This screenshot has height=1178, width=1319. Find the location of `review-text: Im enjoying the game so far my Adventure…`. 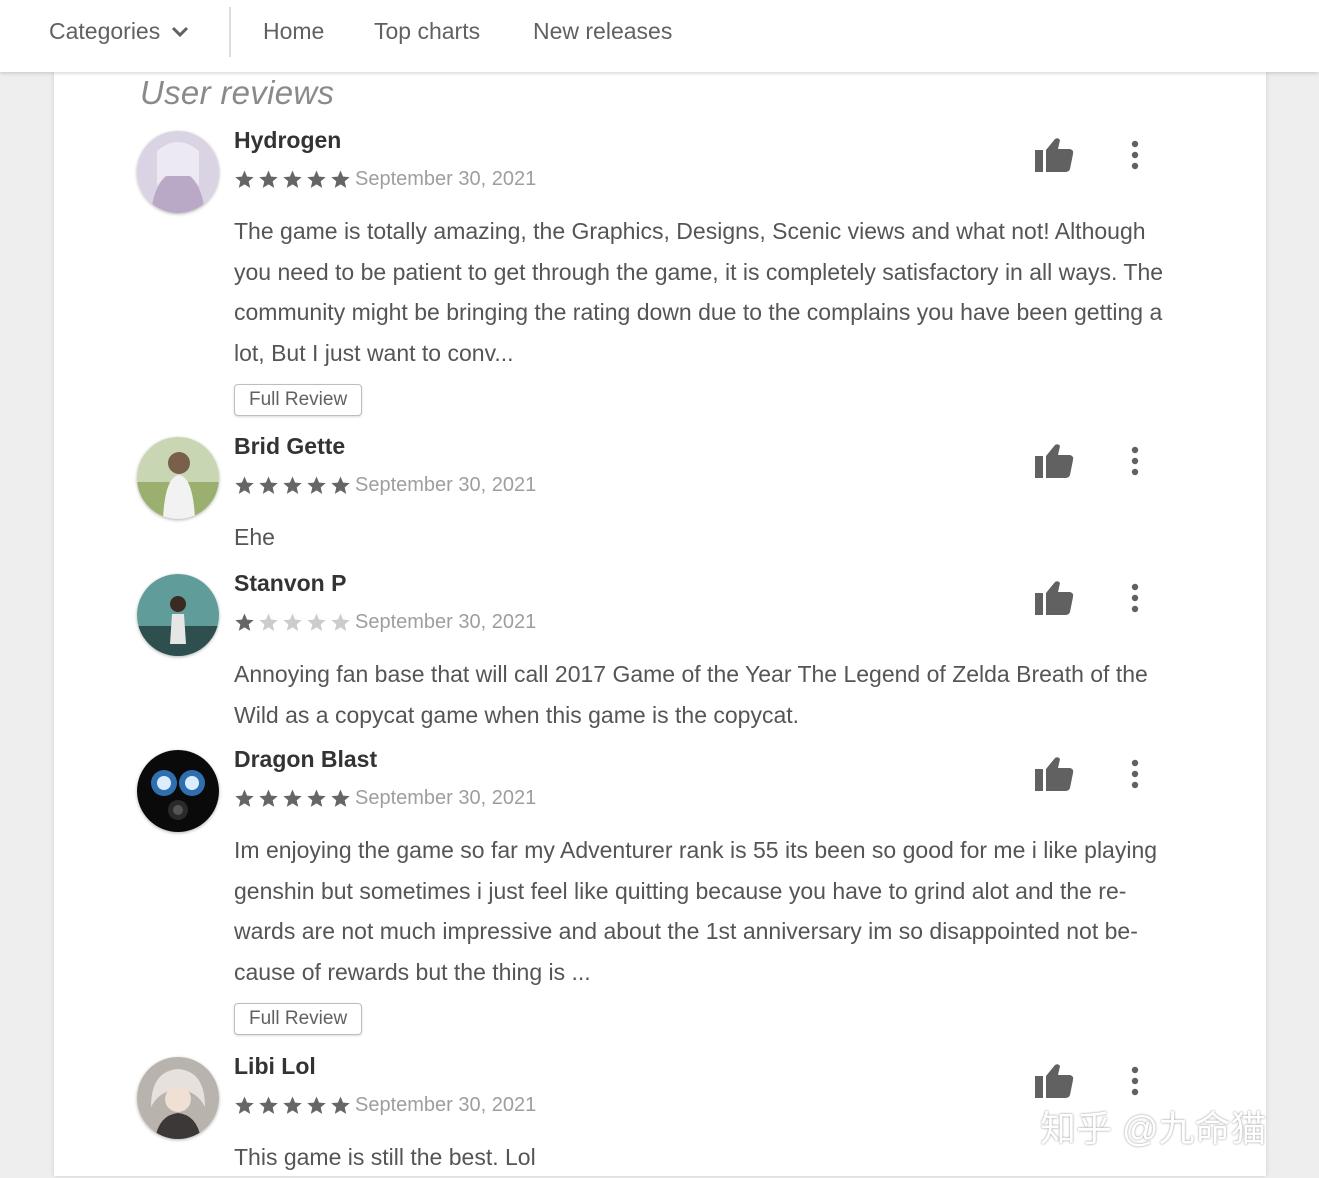

review-text: Im enjoying the game so far my Adventure… is located at coordinates (696, 911).